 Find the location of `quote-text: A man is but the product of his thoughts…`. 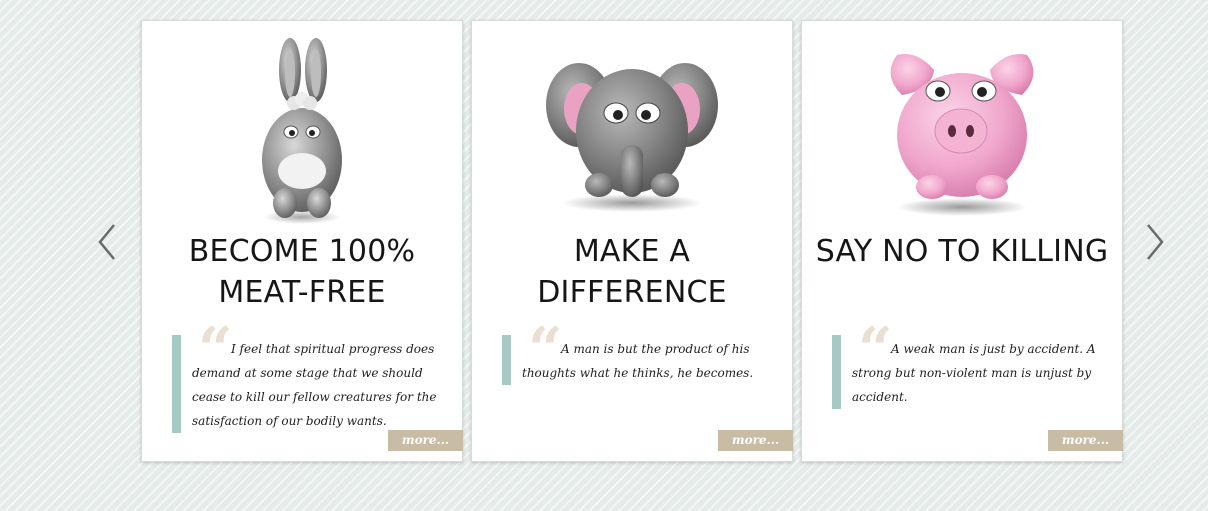

quote-text: A man is but the product of his thoughts… is located at coordinates (638, 361).